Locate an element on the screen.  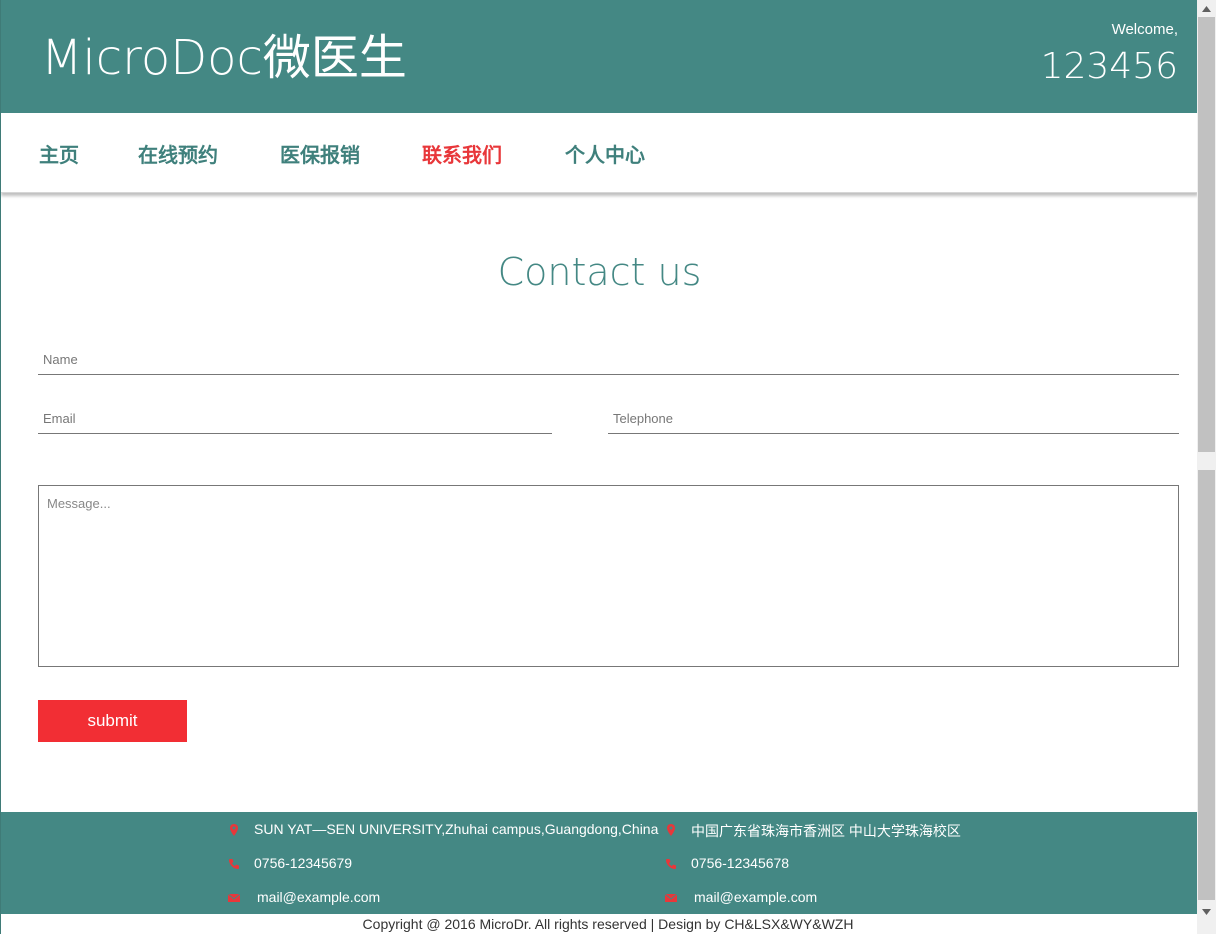
nav-item-insurance: 医保报销 is located at coordinates (320, 153).